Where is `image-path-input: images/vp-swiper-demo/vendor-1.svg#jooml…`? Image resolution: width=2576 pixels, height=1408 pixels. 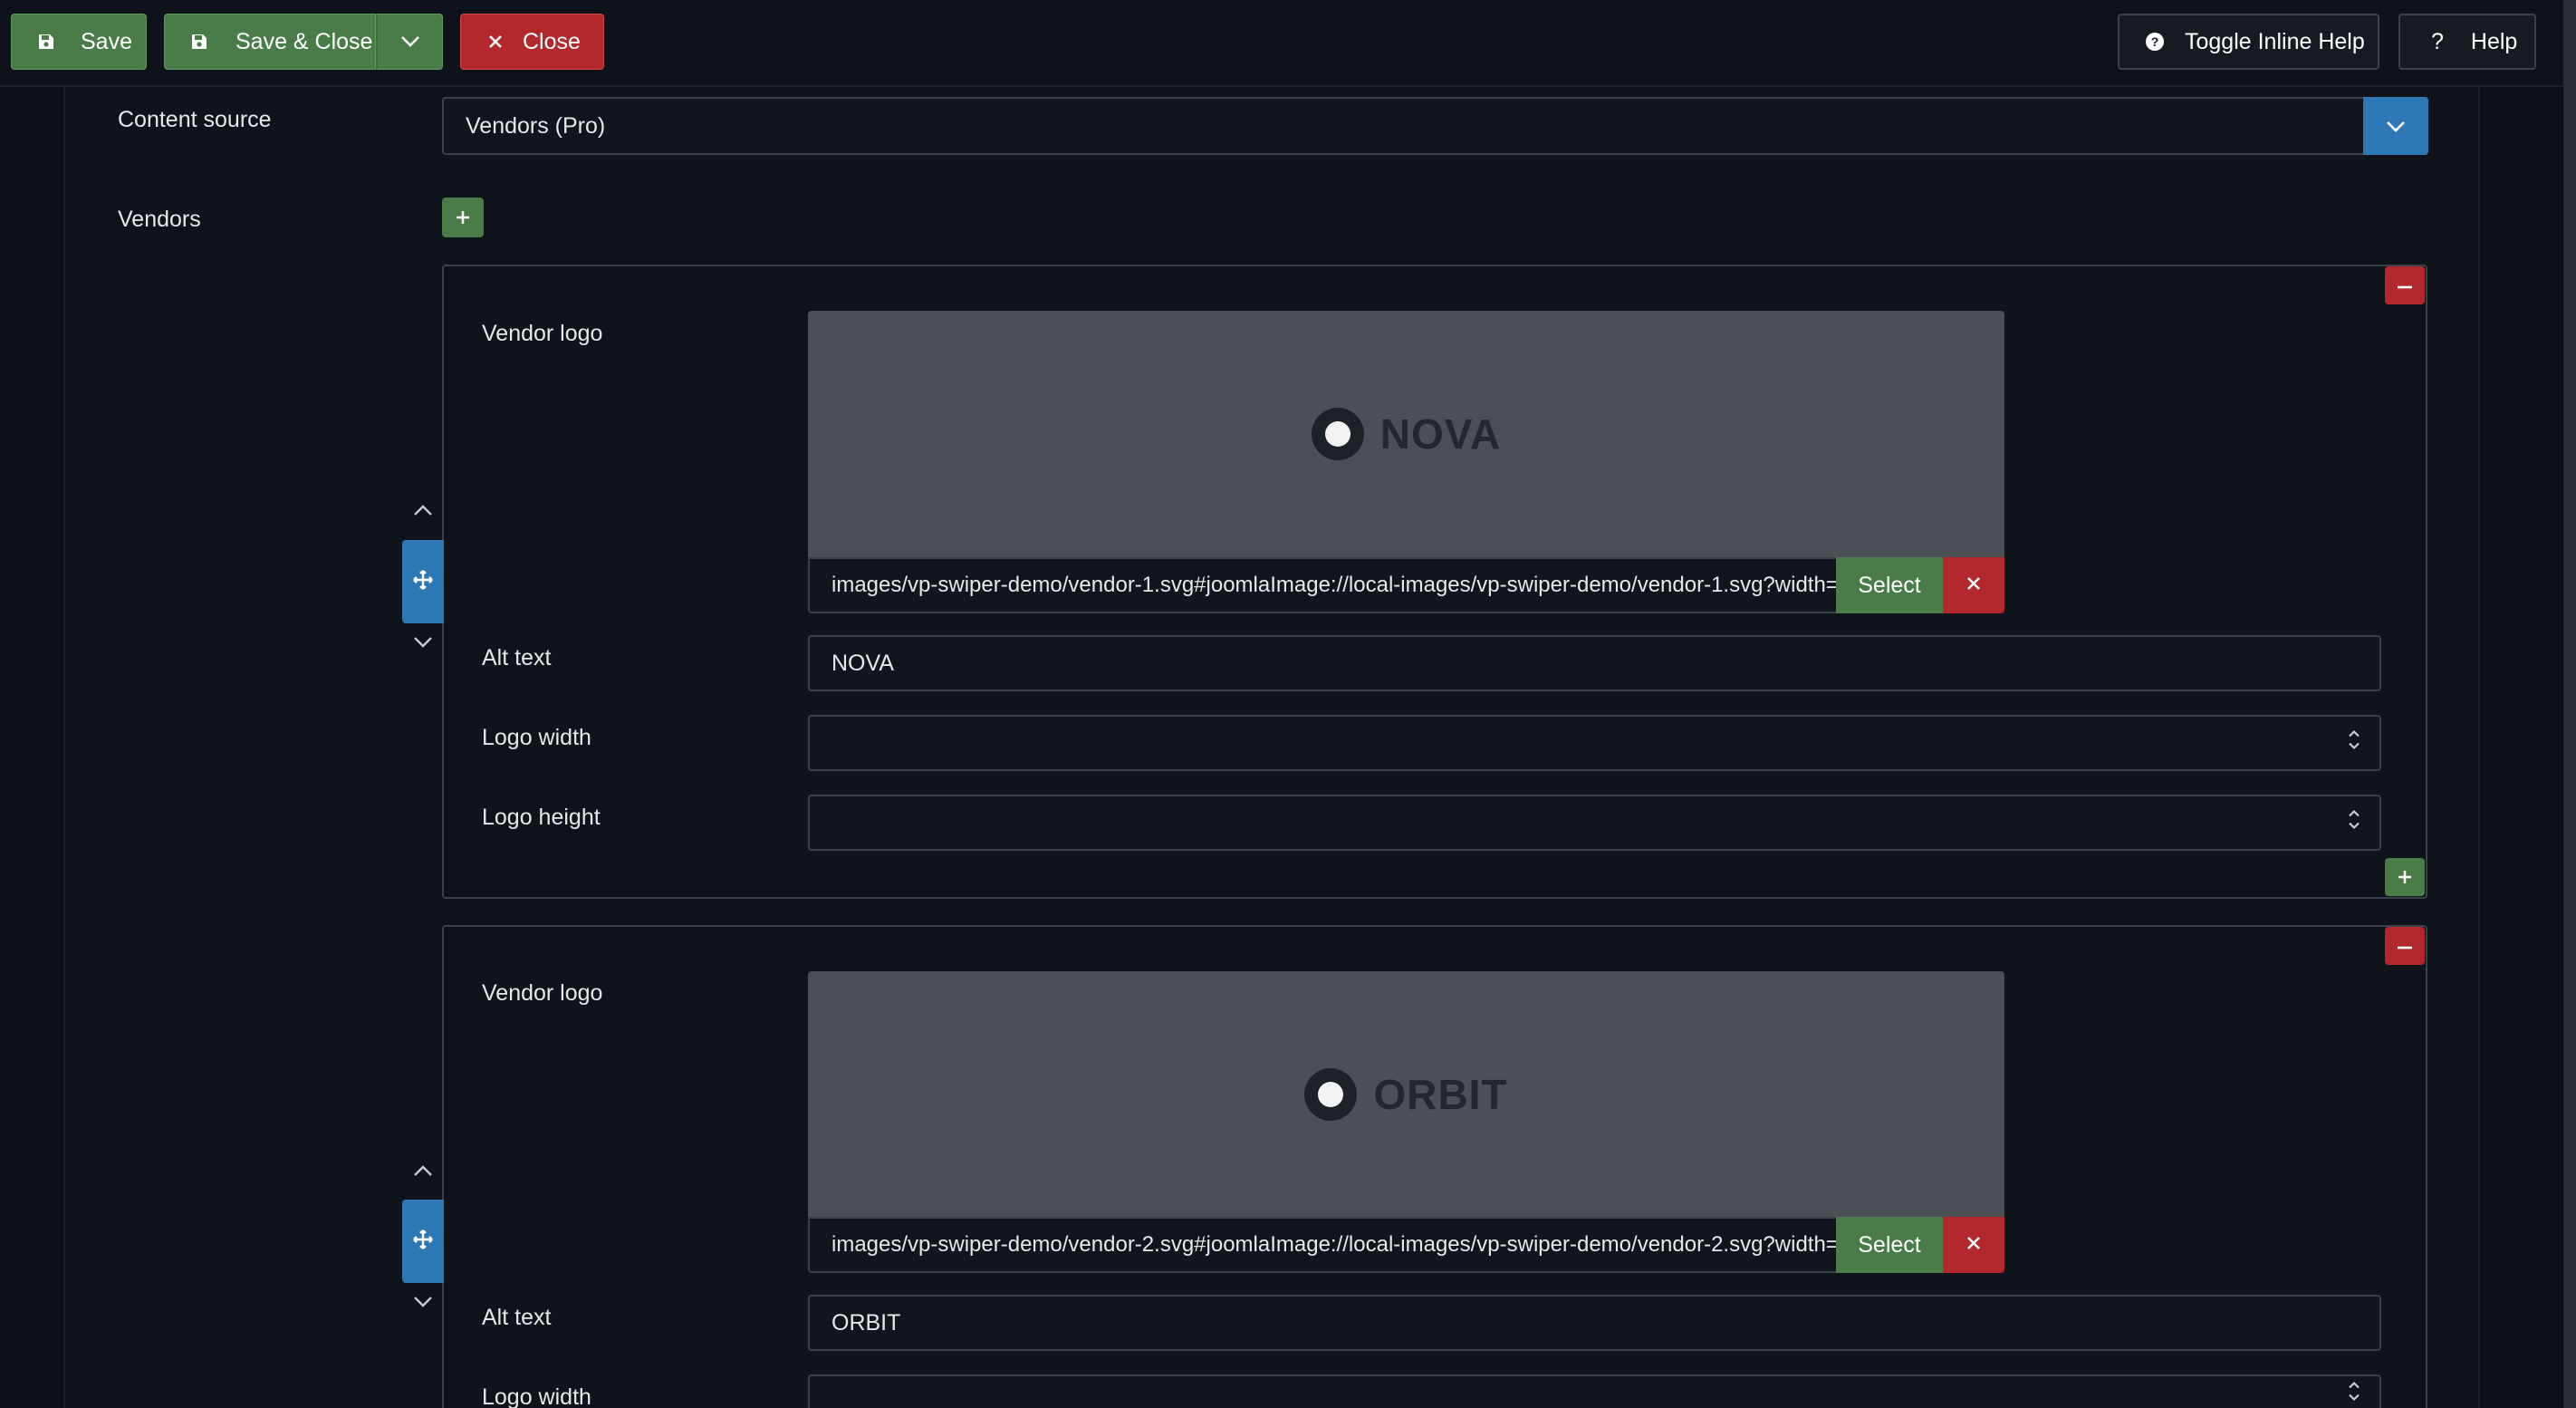
image-path-input: images/vp-swiper-demo/vendor-1.svg#jooml… is located at coordinates (1322, 585).